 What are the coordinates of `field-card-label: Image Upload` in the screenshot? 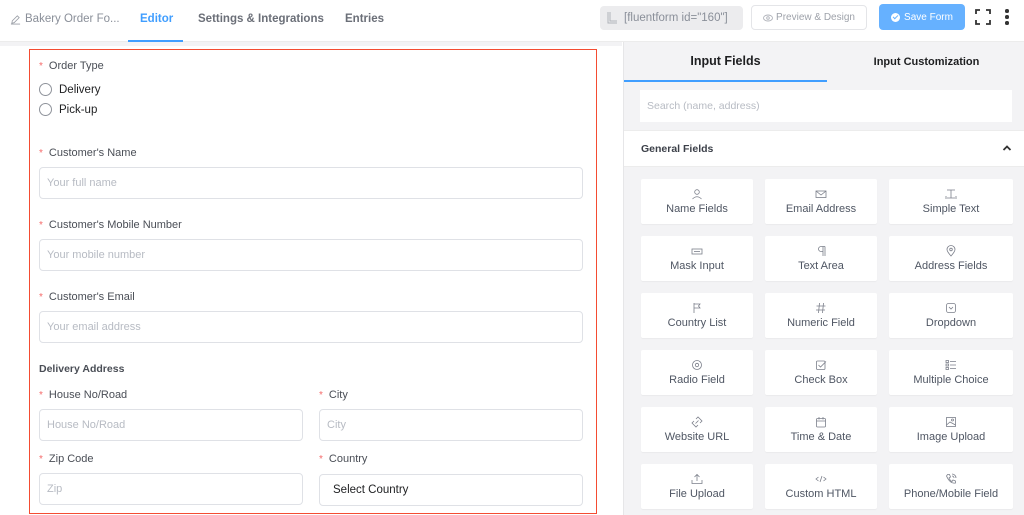 It's located at (951, 437).